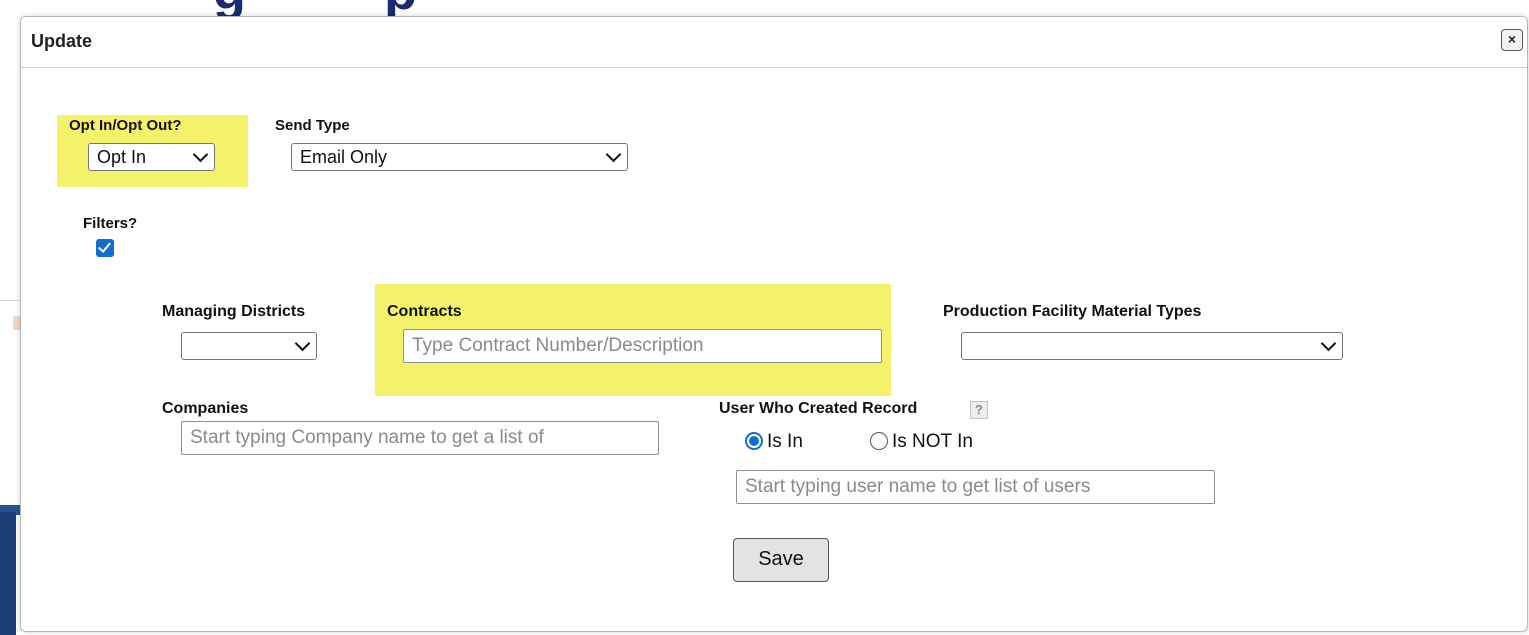 This screenshot has width=1529, height=635. What do you see at coordinates (1072, 311) in the screenshot?
I see `production-facility-label: Production Facility Material Types` at bounding box center [1072, 311].